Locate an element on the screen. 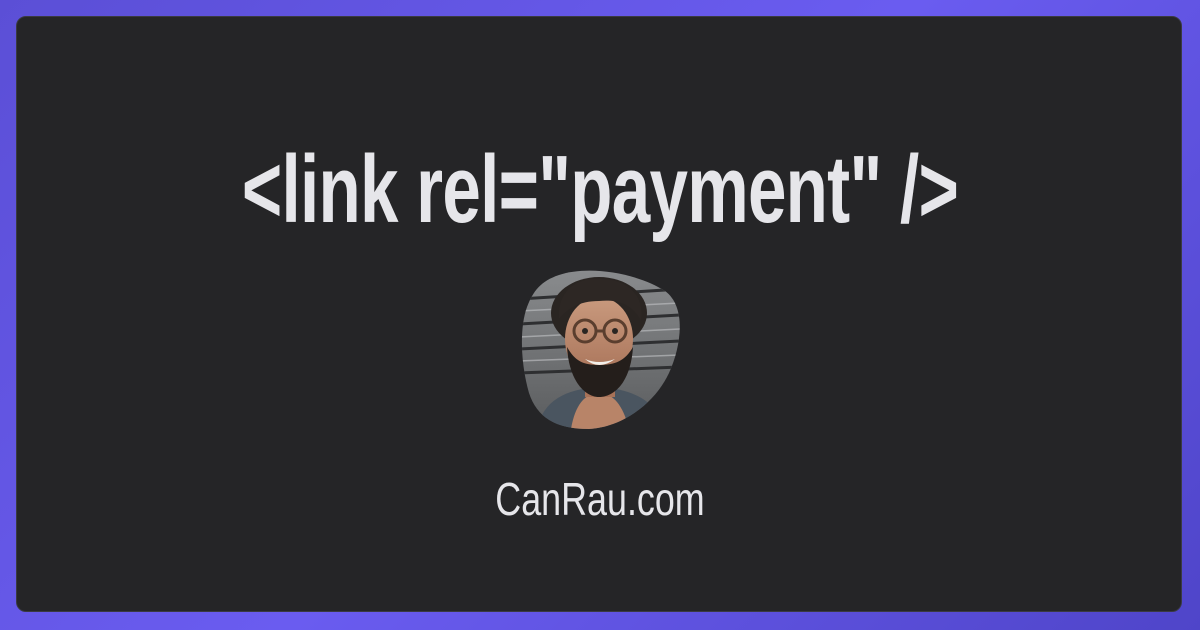 Image resolution: width=1200 pixels, height=630 pixels. site-name: CanRau.com is located at coordinates (600, 499).